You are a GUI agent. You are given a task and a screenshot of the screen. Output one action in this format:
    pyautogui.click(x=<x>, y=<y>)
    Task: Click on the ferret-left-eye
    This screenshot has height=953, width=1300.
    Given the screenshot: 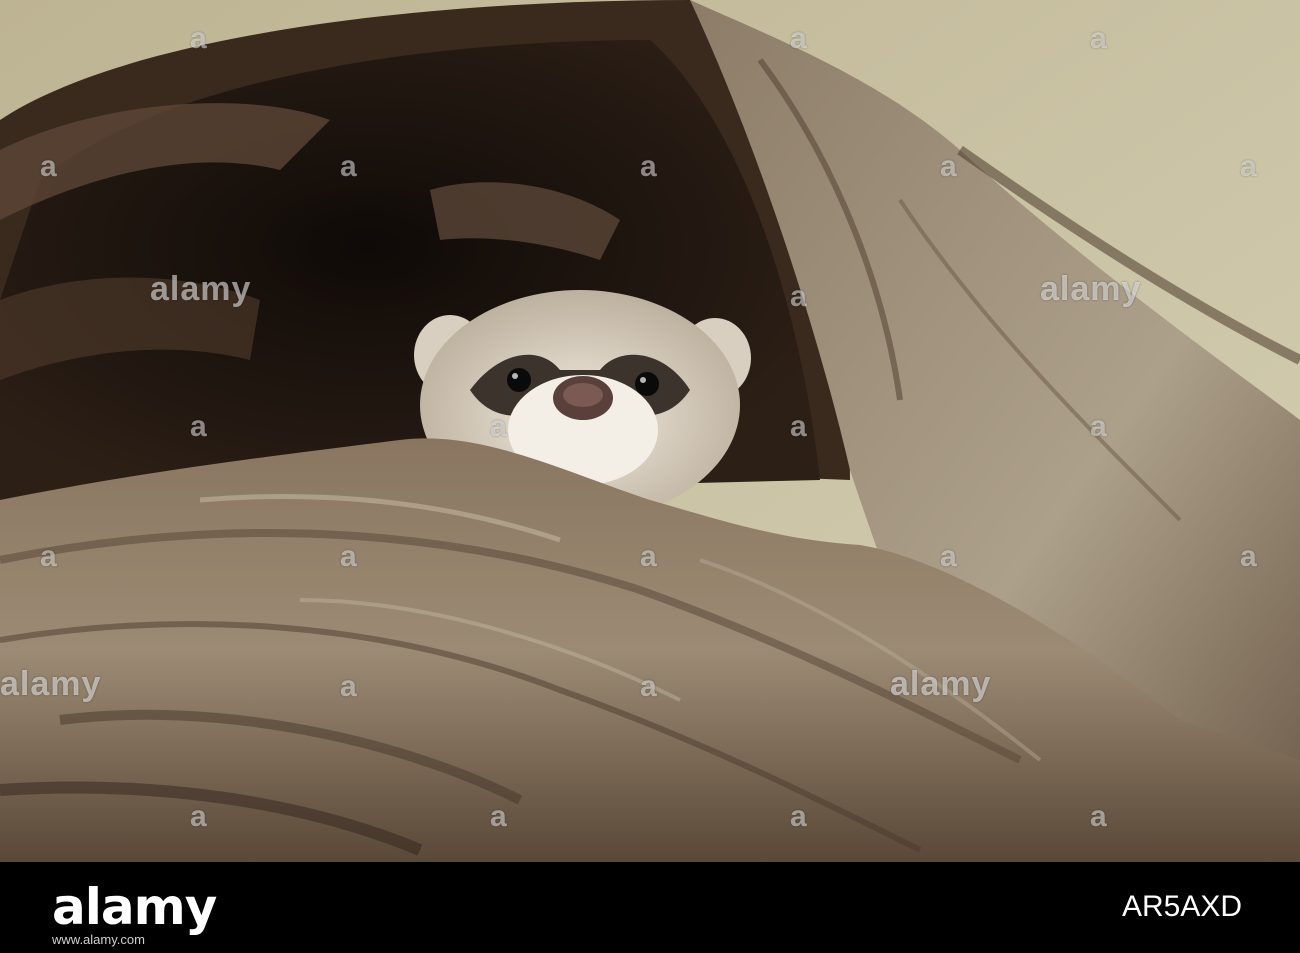 What is the action you would take?
    pyautogui.click(x=519, y=380)
    